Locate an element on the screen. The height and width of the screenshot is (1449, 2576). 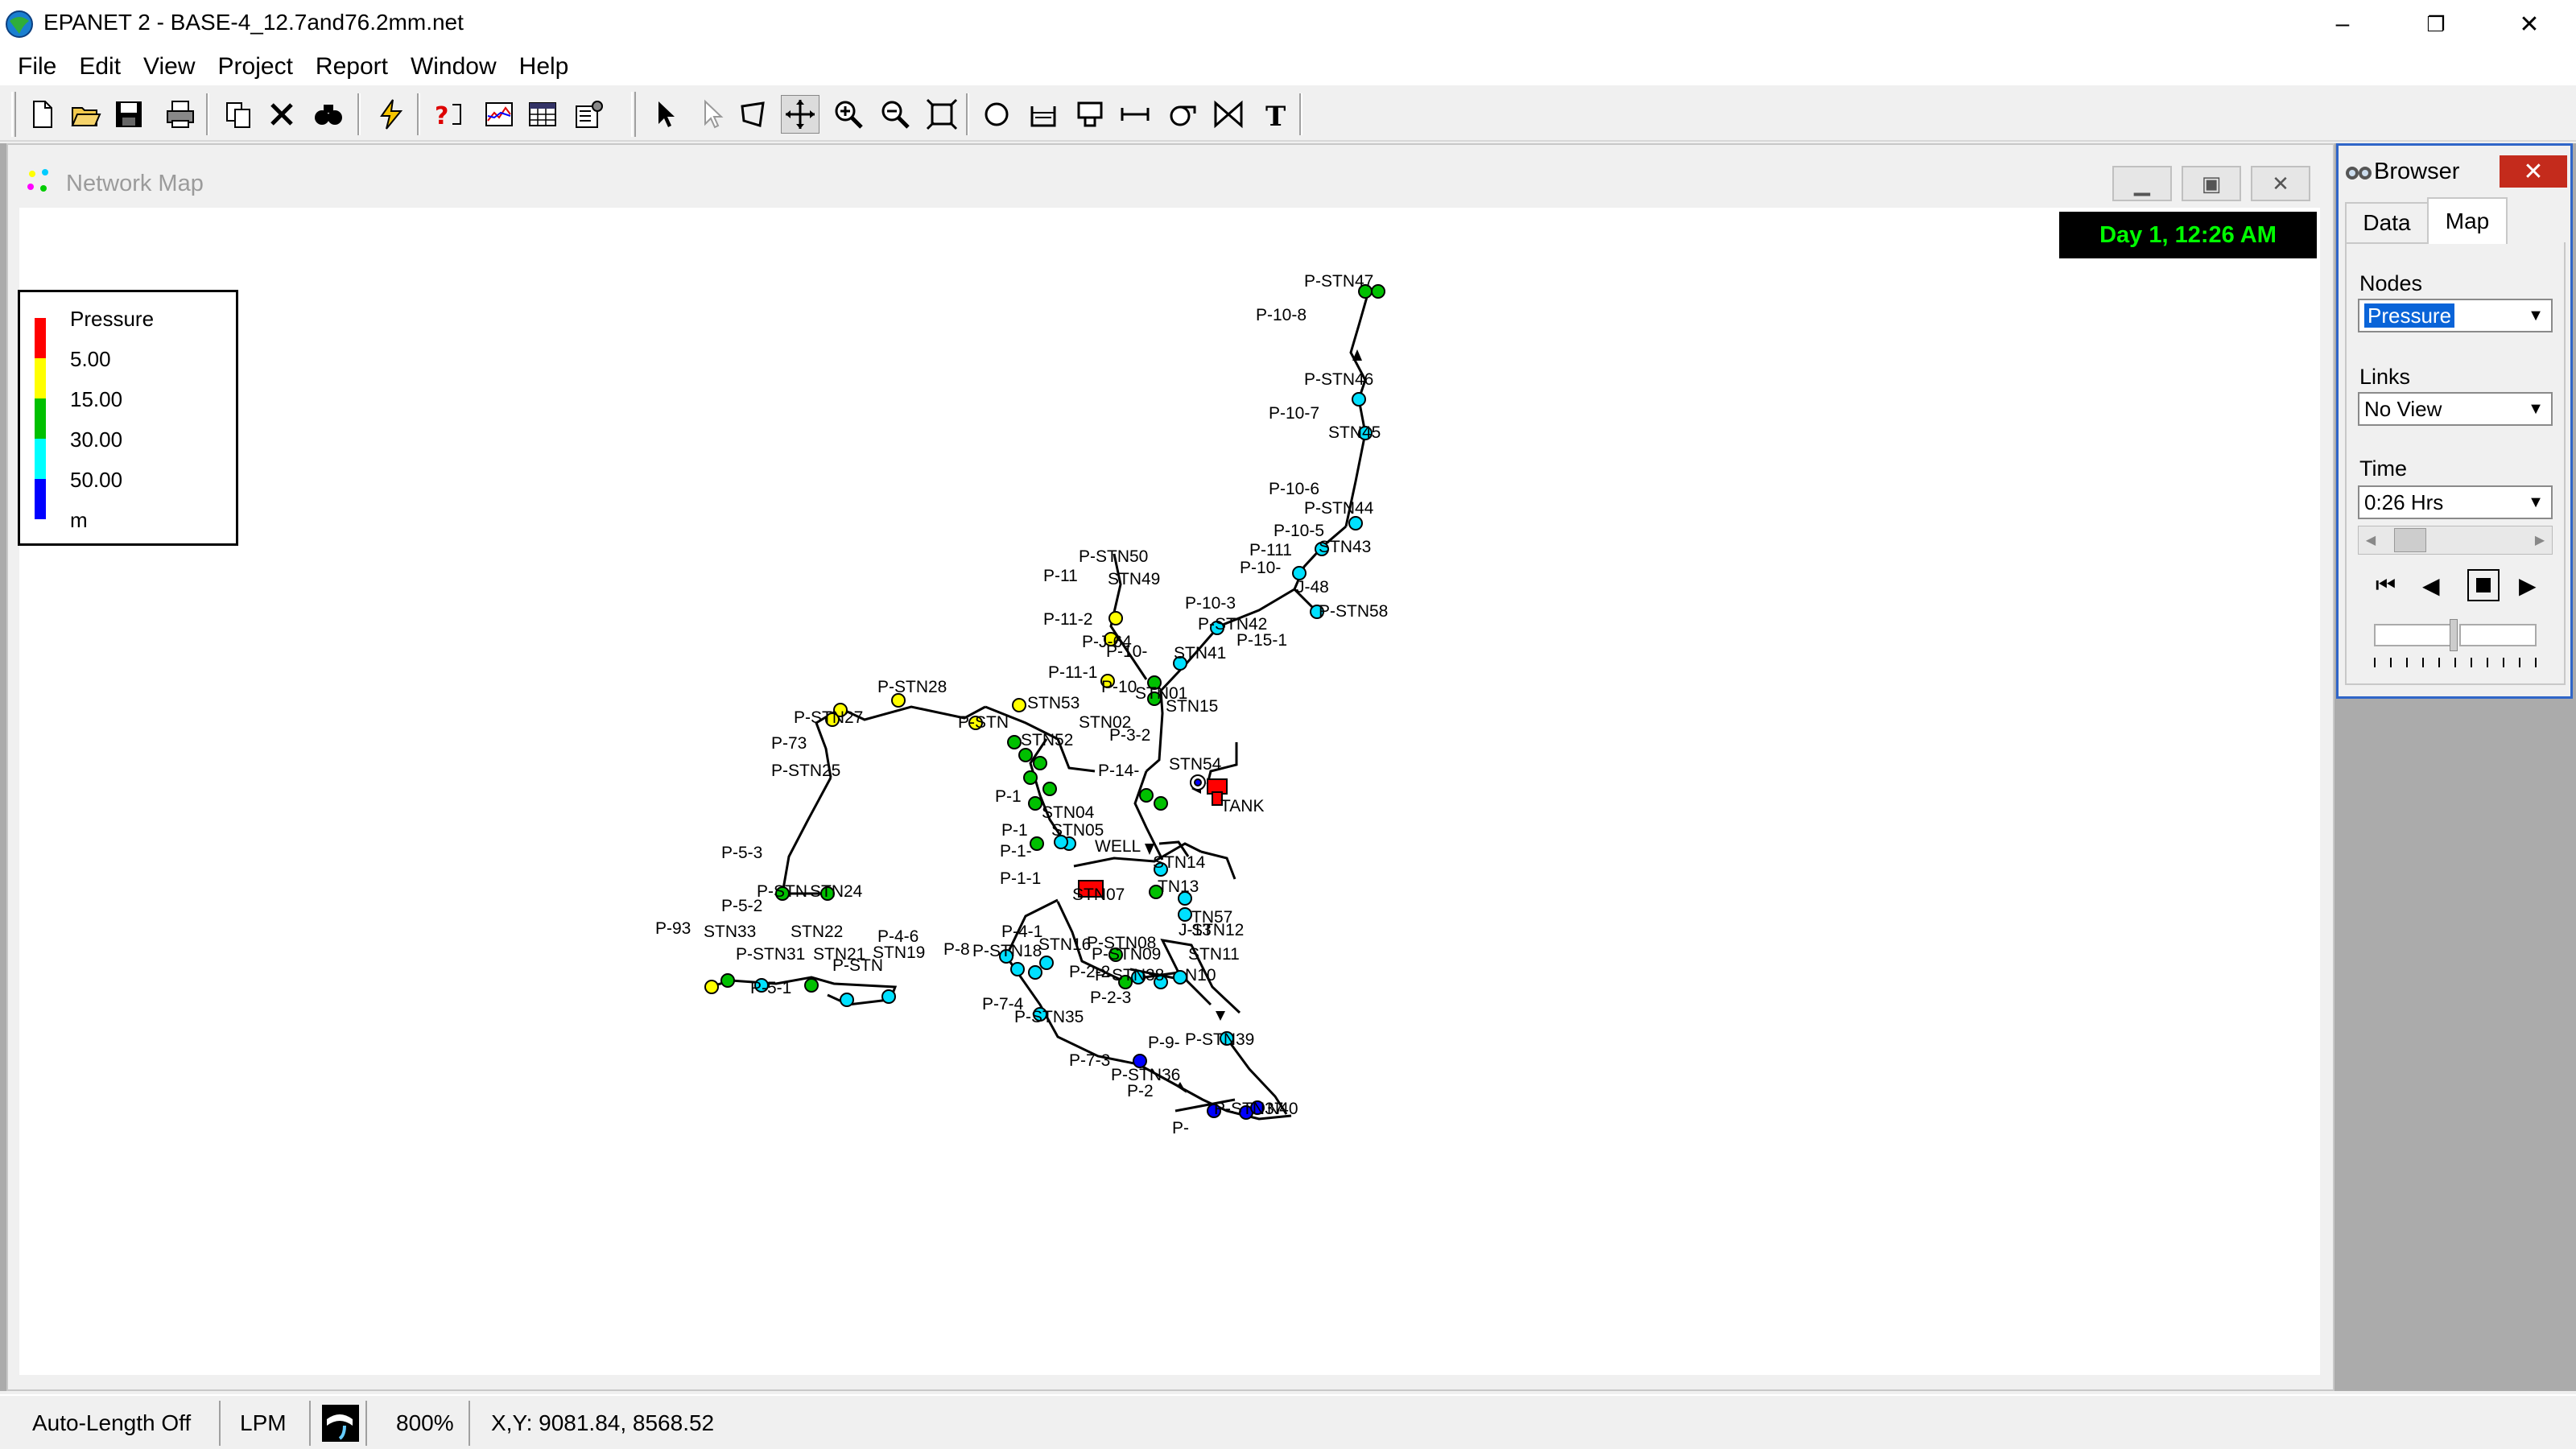
time-scrollbar: ◀ ▶ is located at coordinates (2455, 540).